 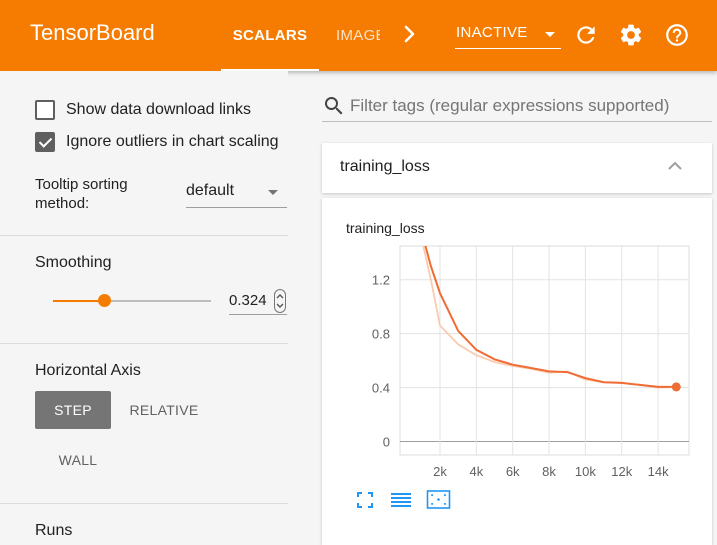 I want to click on y-tick-label: 0.8, so click(x=381, y=334).